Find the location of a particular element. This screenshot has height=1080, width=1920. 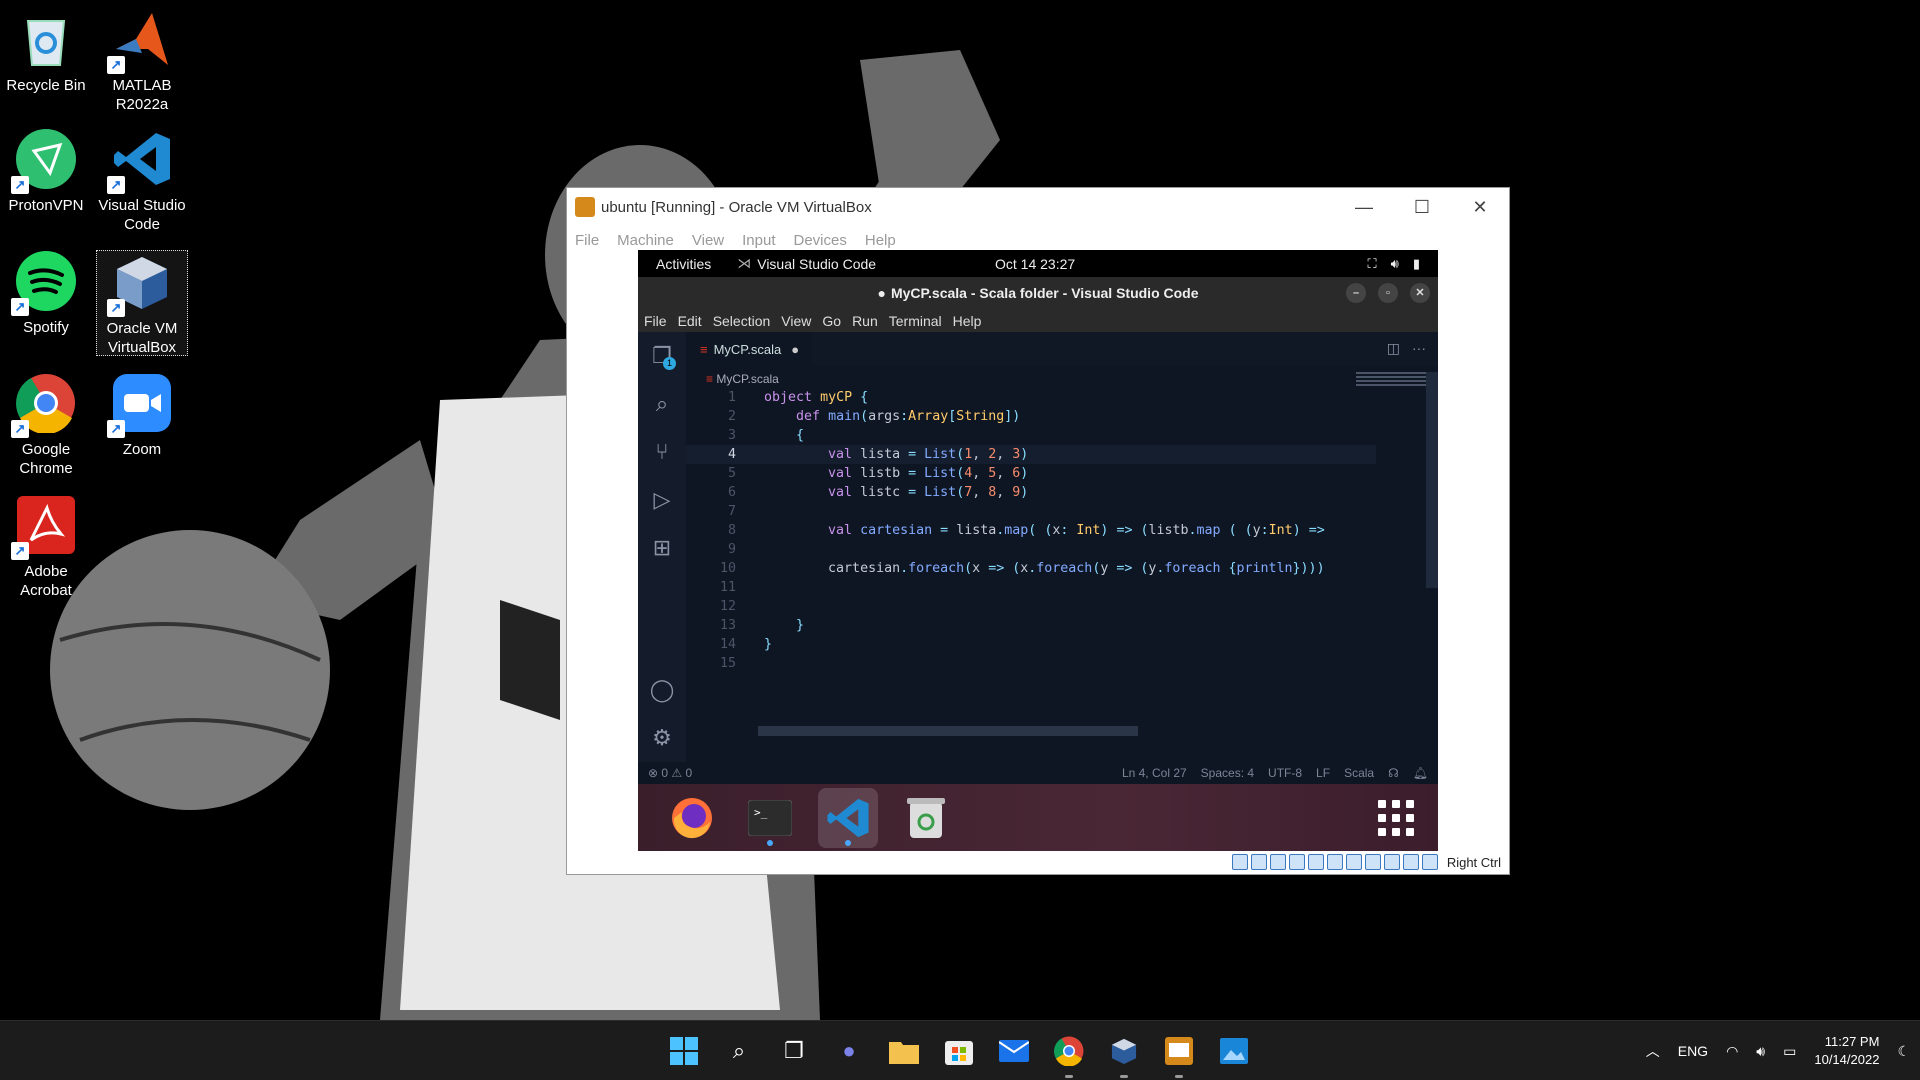

system-clock: 11:27 PM 10/14/2022 is located at coordinates (1846, 1051).